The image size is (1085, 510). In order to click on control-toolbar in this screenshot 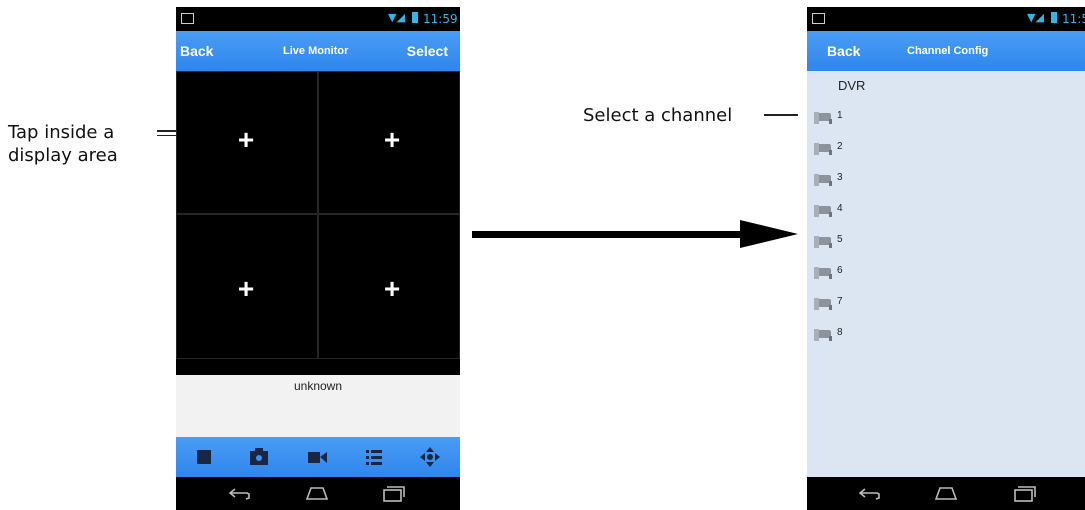, I will do `click(318, 457)`.